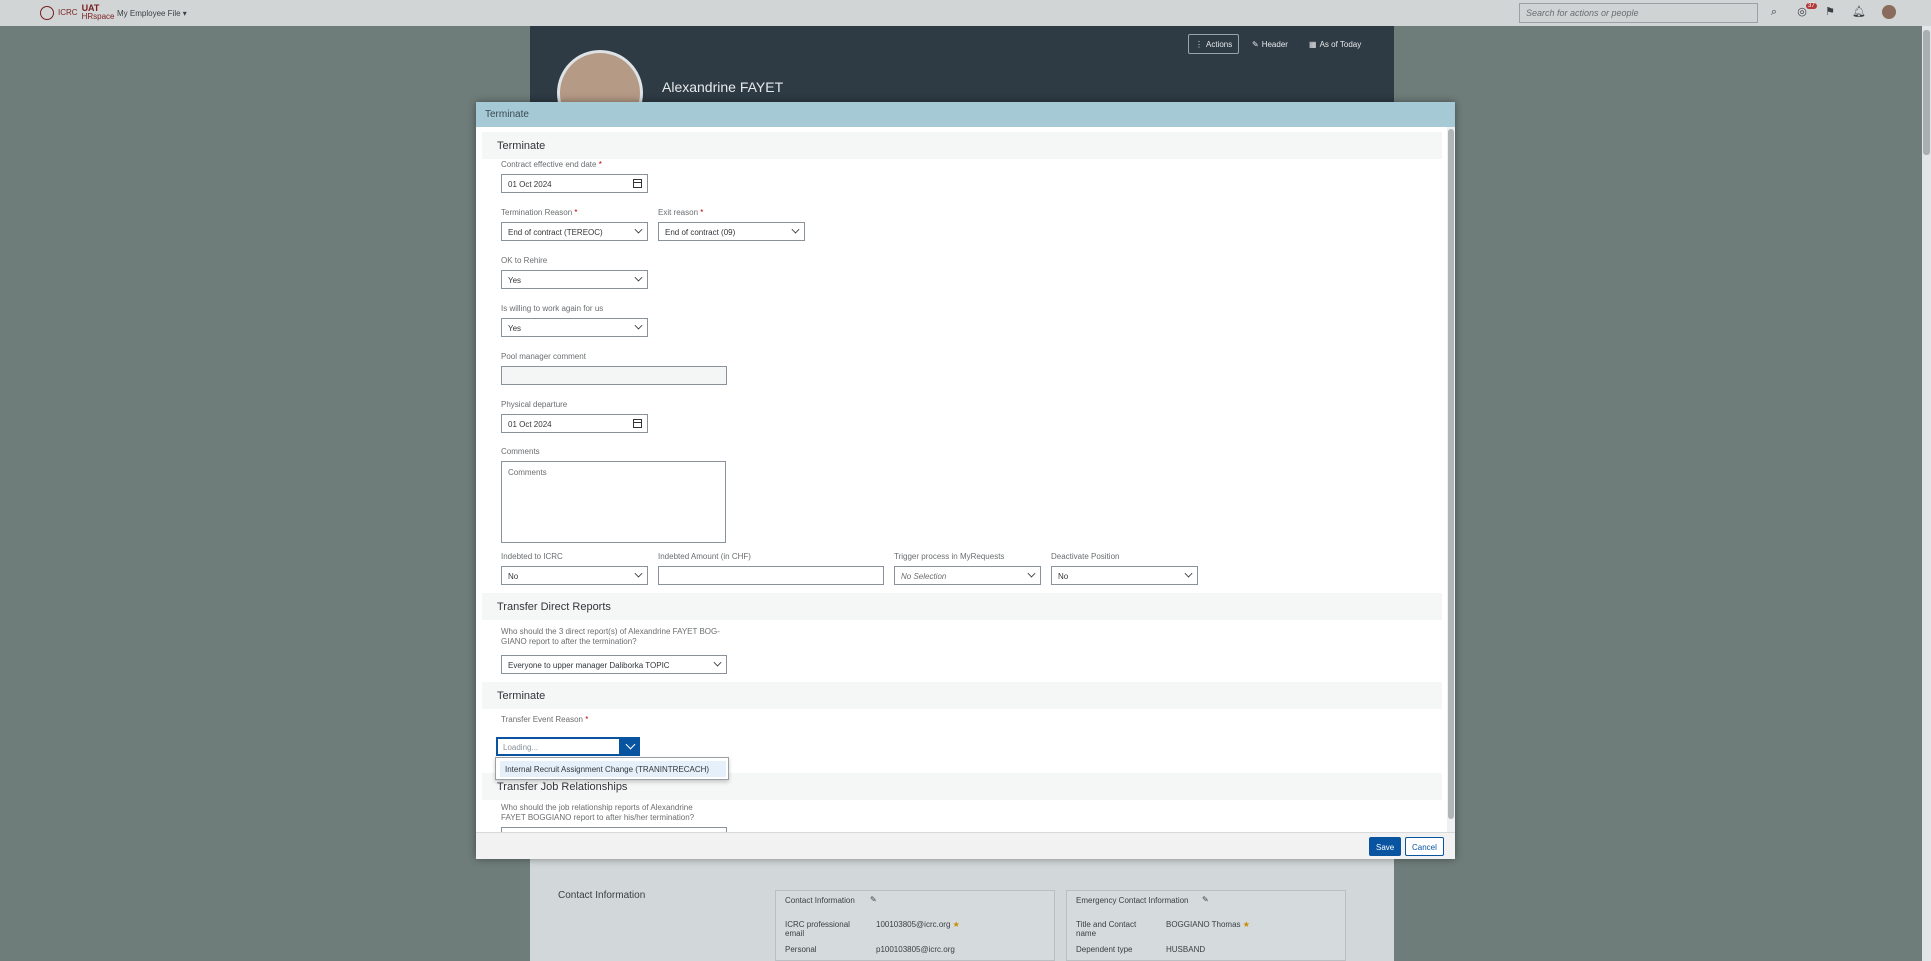 Image resolution: width=1931 pixels, height=961 pixels. Describe the element at coordinates (1208, 924) in the screenshot. I see `title-contact-value: BOGGIANO Thomas ★` at that location.